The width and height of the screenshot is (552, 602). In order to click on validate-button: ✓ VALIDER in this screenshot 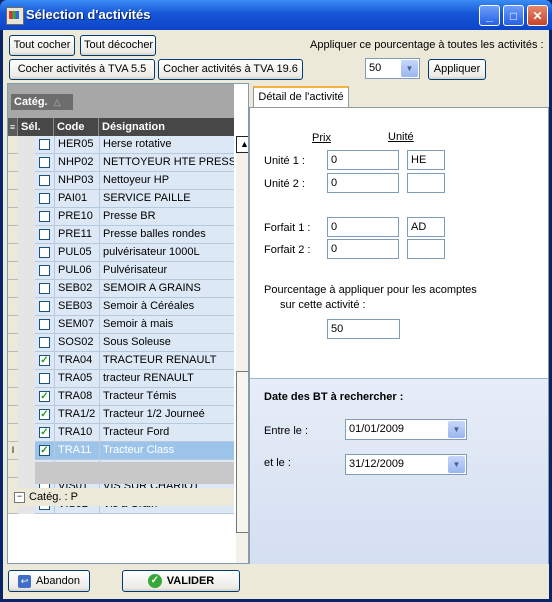, I will do `click(181, 581)`.